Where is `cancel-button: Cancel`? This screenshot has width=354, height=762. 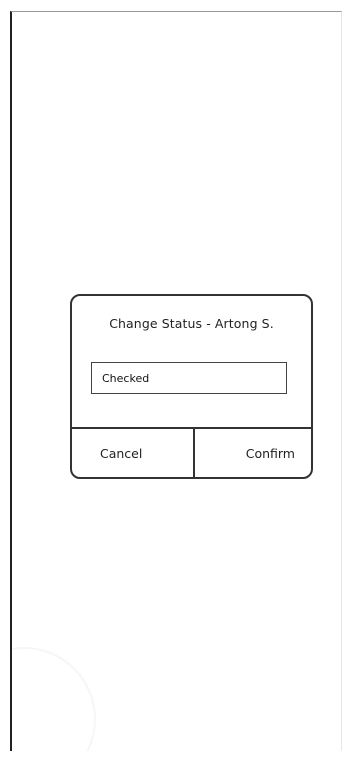 cancel-button: Cancel is located at coordinates (132, 453).